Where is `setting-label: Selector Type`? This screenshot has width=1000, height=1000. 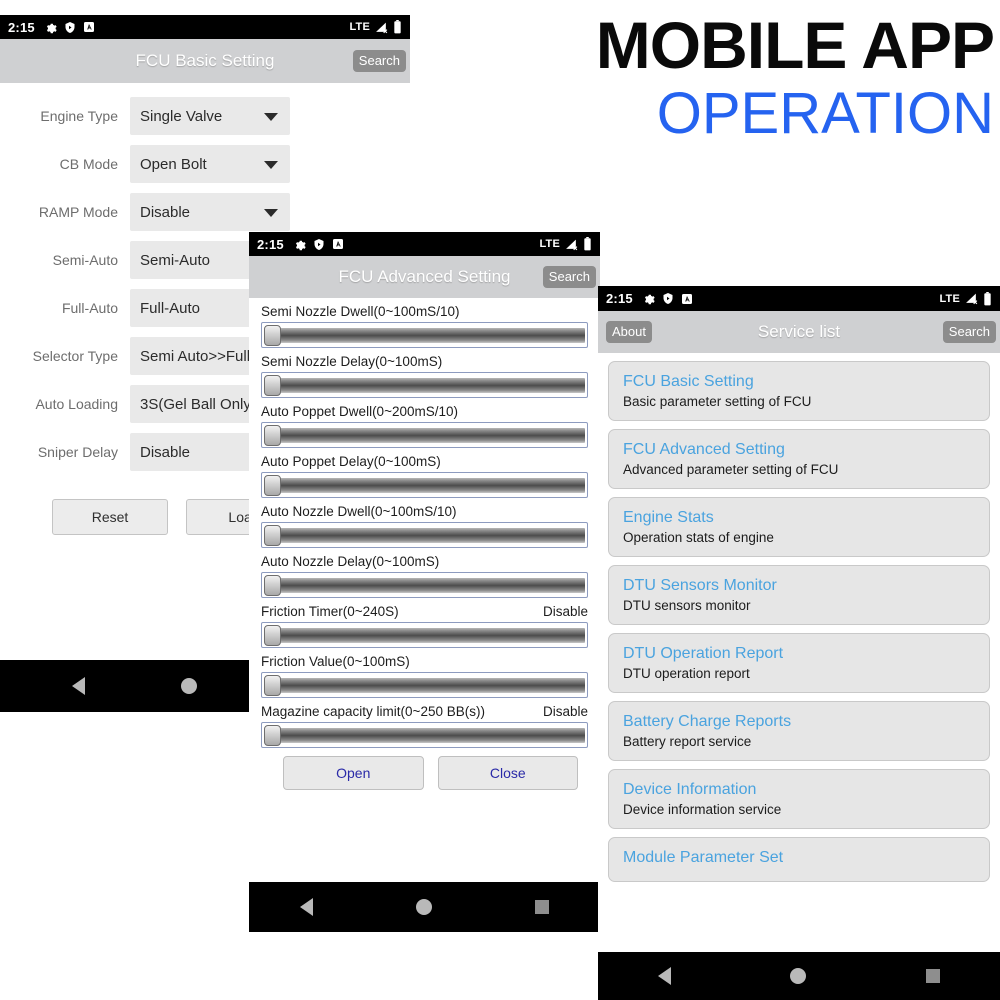
setting-label: Selector Type is located at coordinates (75, 356).